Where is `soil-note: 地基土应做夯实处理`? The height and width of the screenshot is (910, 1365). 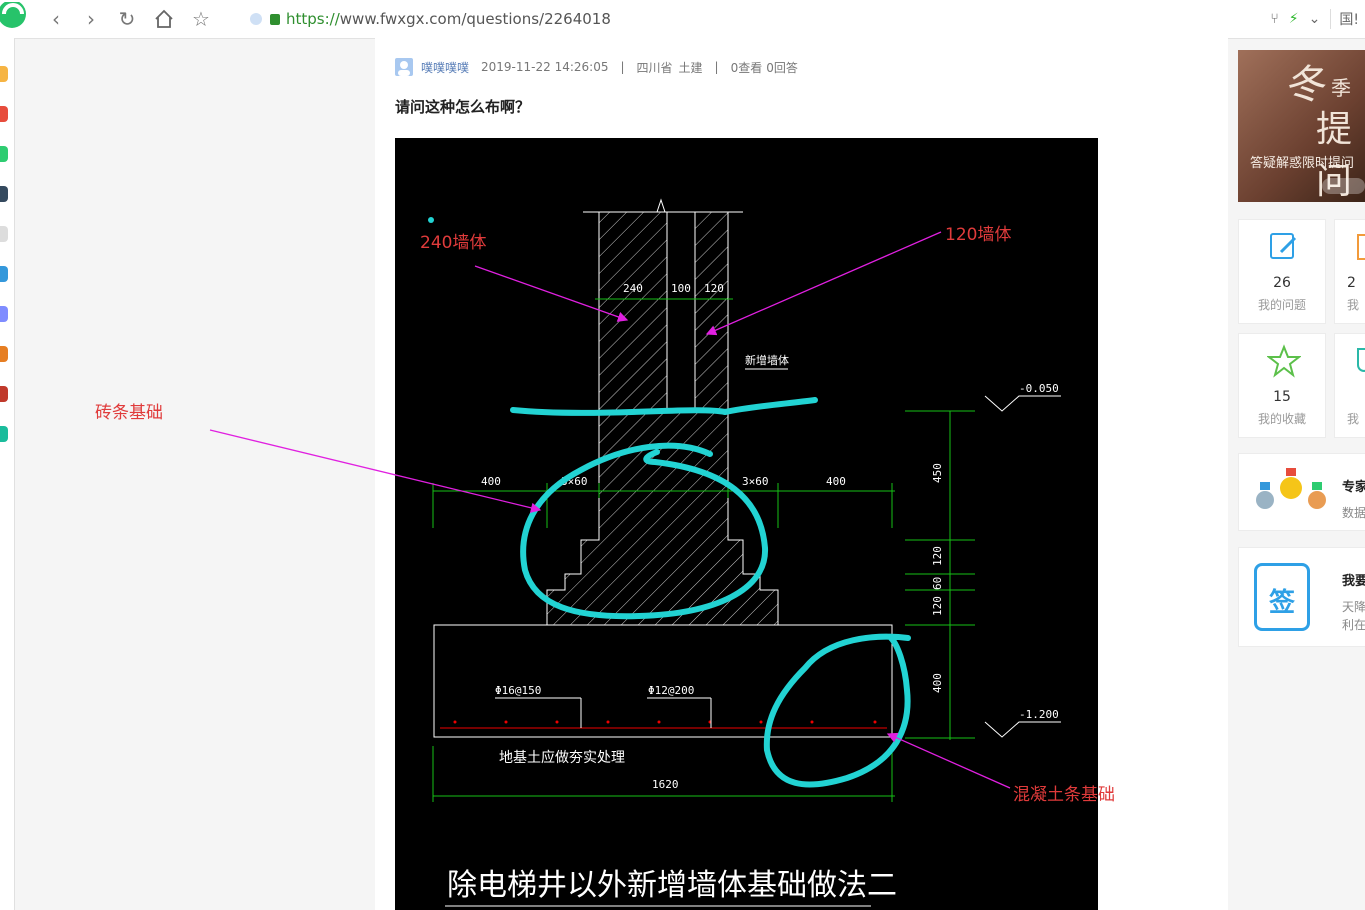 soil-note: 地基土应做夯实处理 is located at coordinates (562, 757).